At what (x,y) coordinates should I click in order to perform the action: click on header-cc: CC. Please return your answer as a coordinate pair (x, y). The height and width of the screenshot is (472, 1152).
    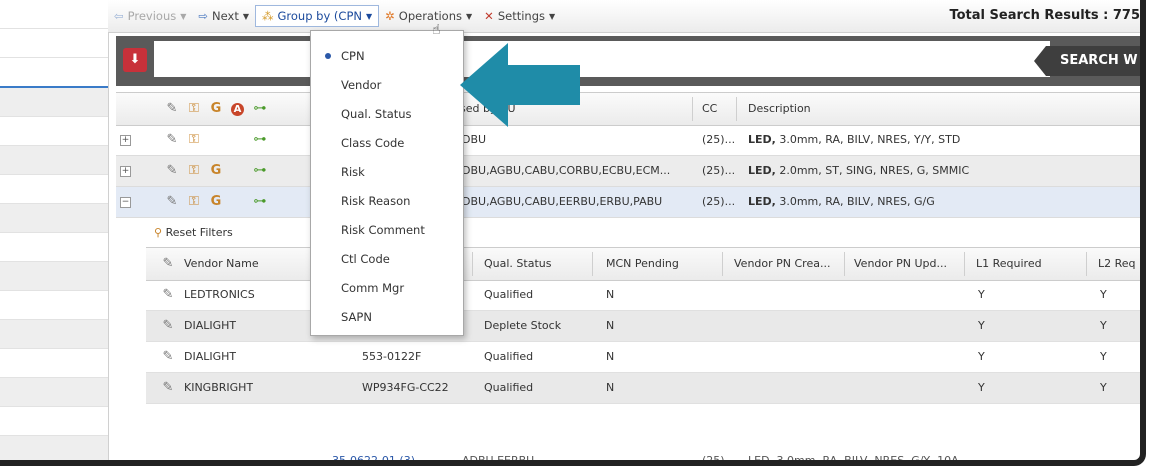
    Looking at the image, I should click on (709, 109).